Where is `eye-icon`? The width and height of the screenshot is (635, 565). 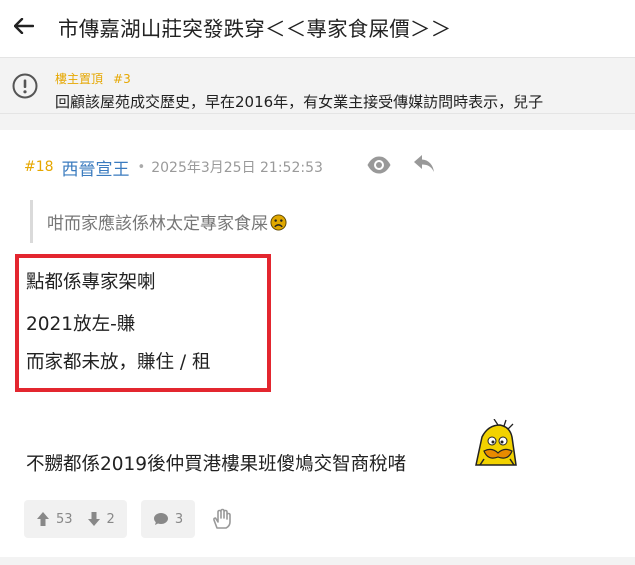 eye-icon is located at coordinates (379, 165).